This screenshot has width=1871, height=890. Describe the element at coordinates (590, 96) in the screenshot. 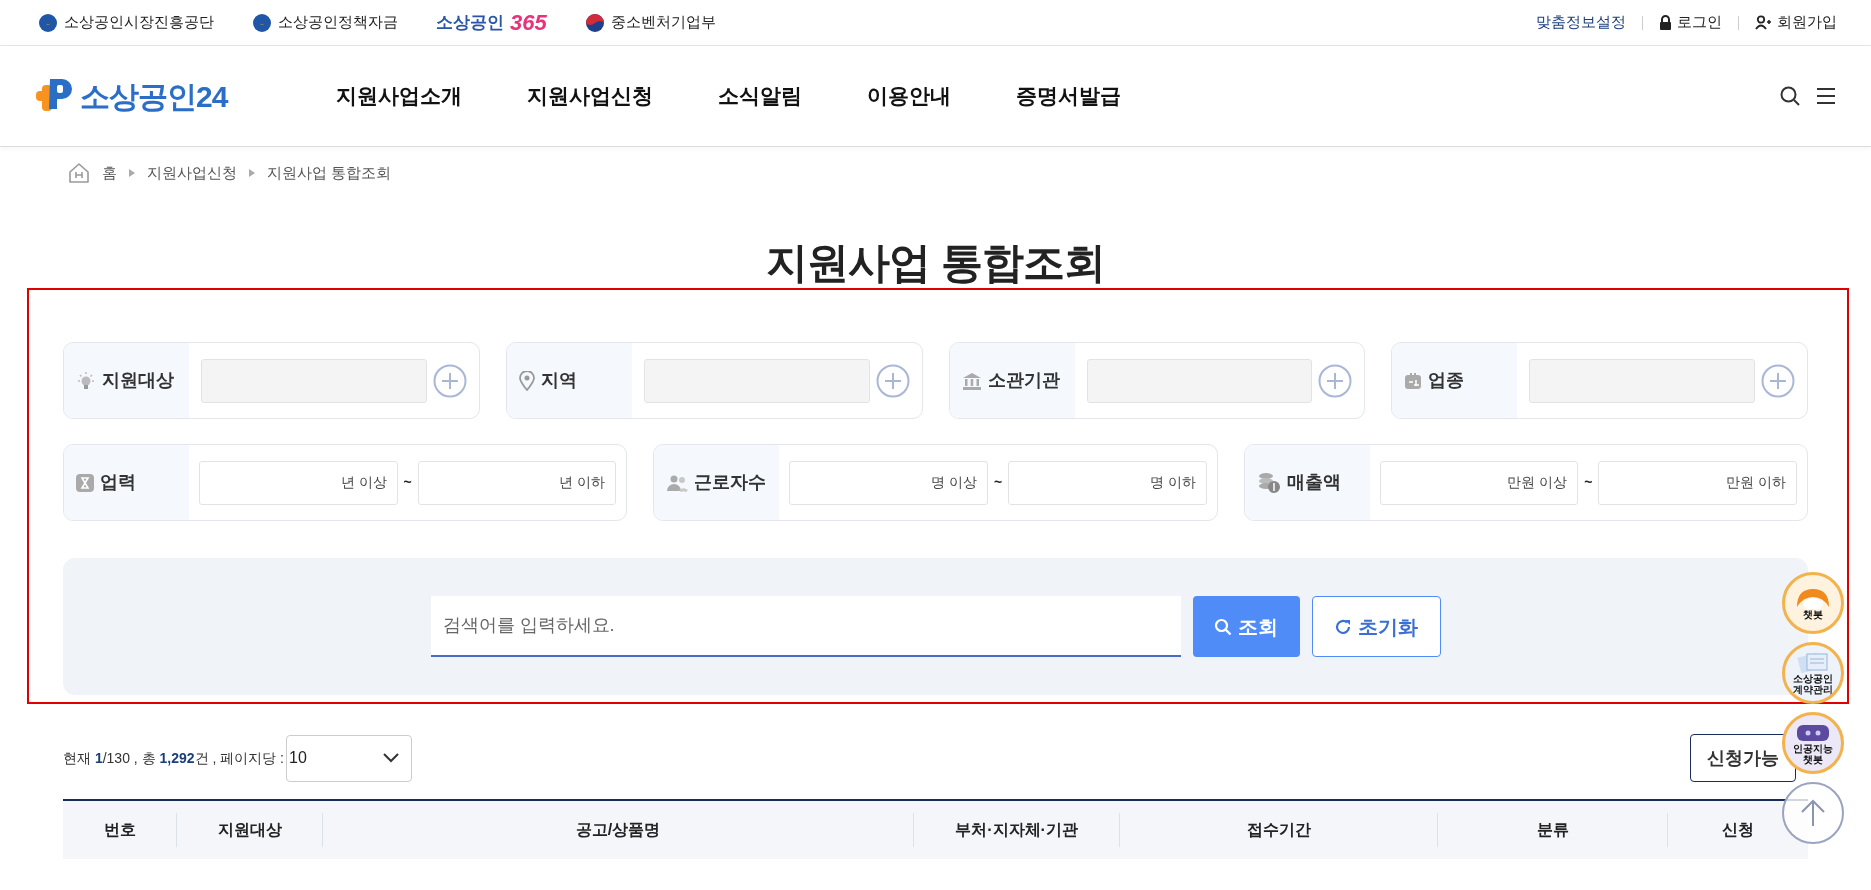

I see `nav-menu-item: 지원사업신청` at that location.